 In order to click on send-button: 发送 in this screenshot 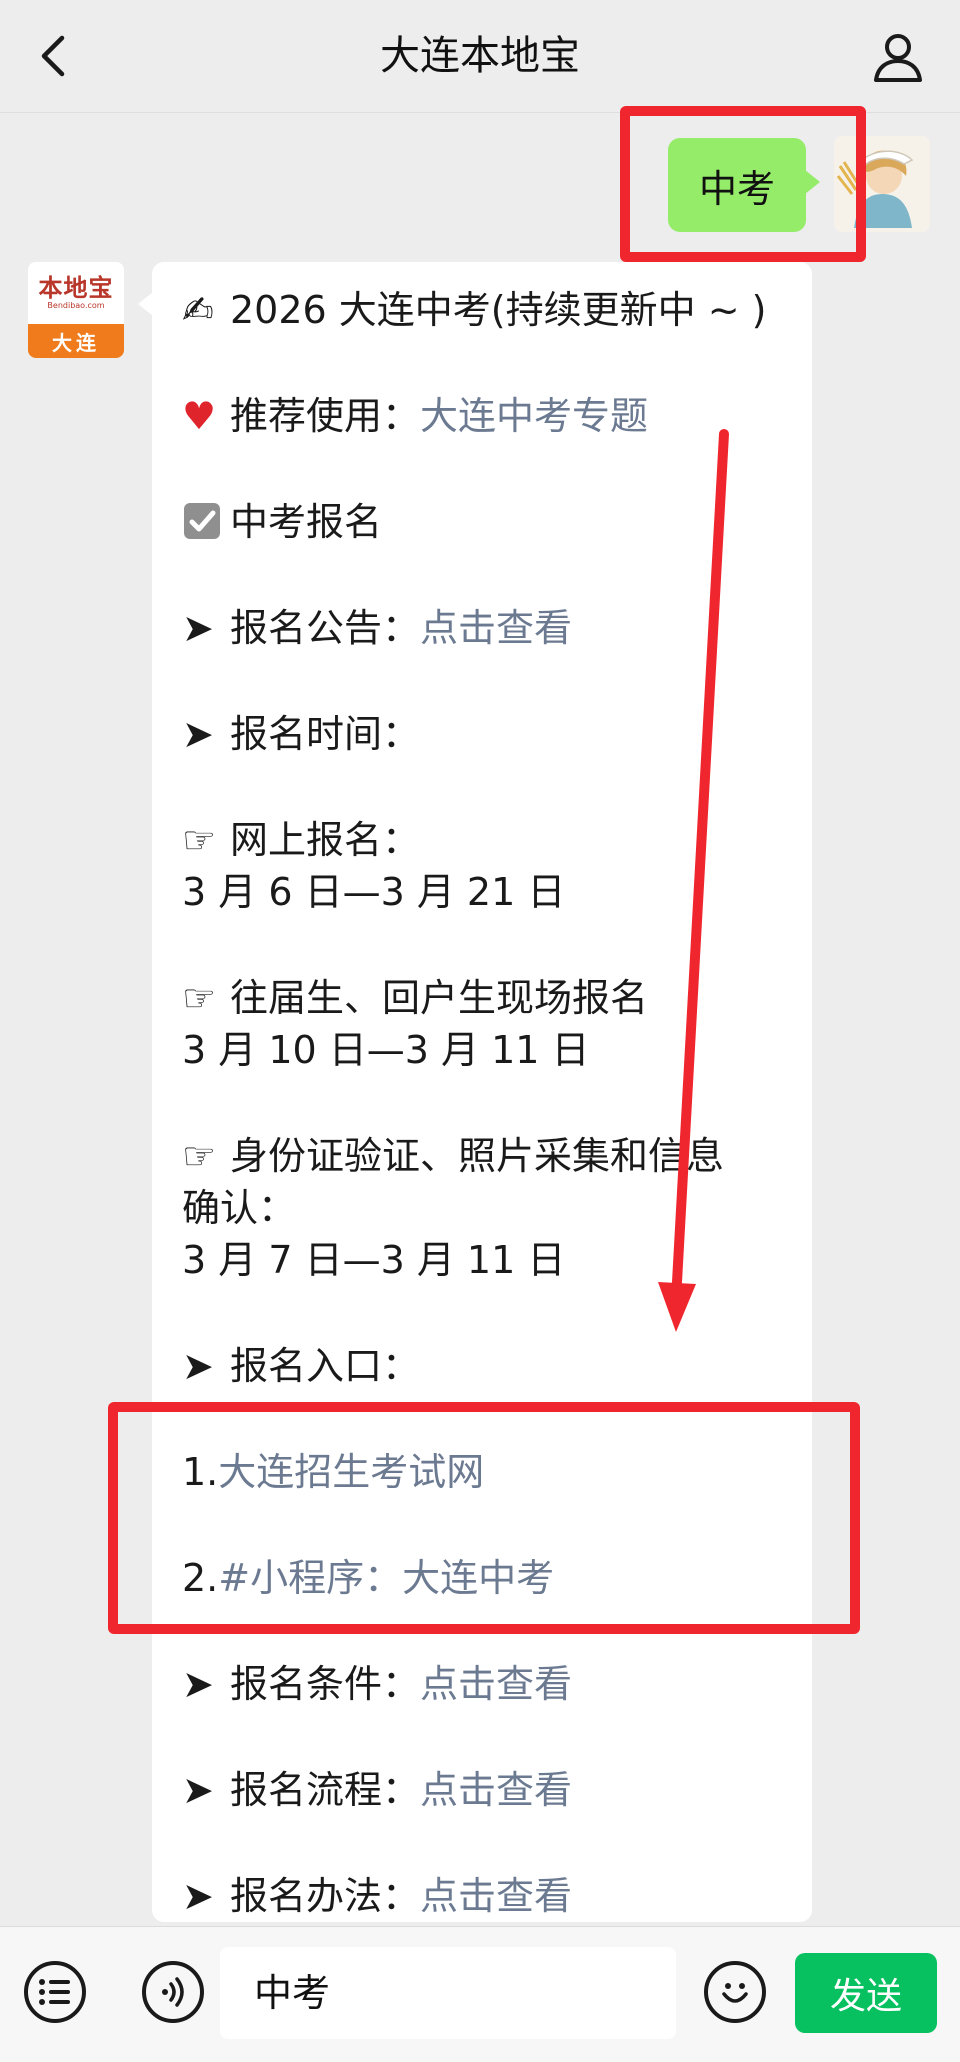, I will do `click(866, 1993)`.